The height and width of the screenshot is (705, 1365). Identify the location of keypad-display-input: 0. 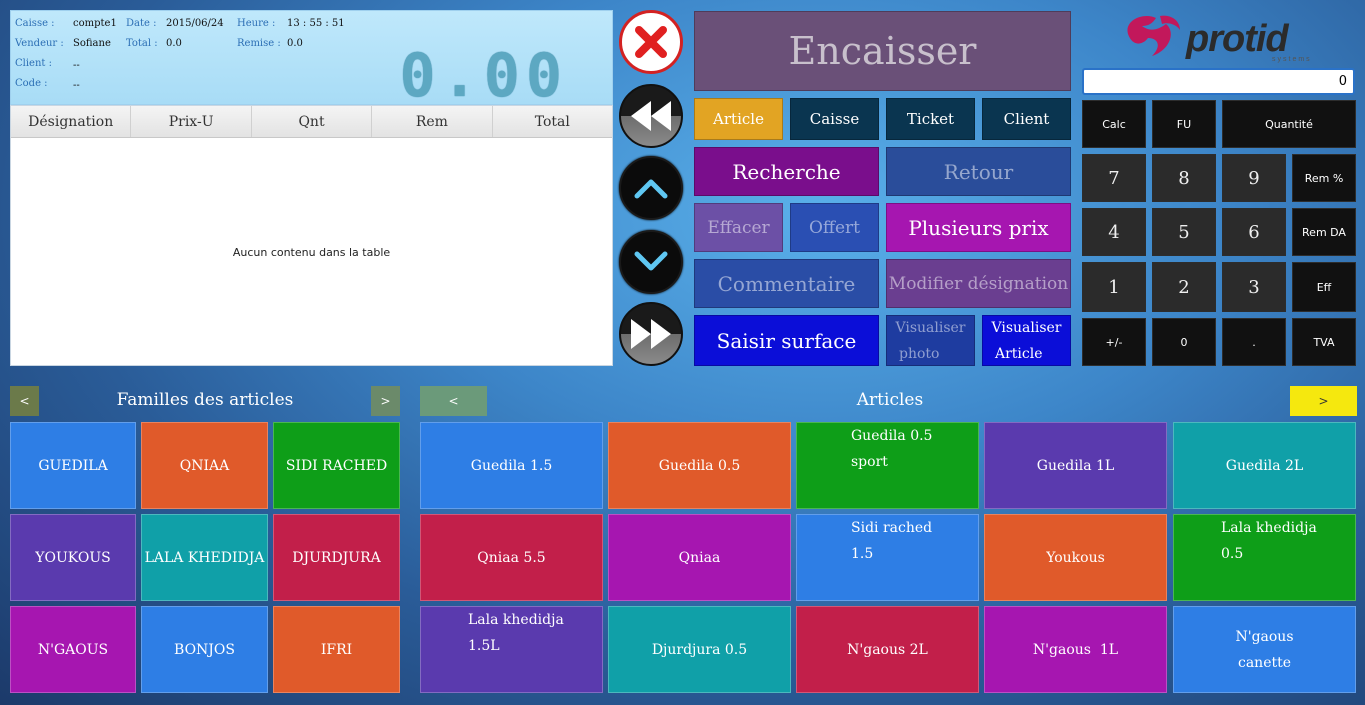
(1218, 81).